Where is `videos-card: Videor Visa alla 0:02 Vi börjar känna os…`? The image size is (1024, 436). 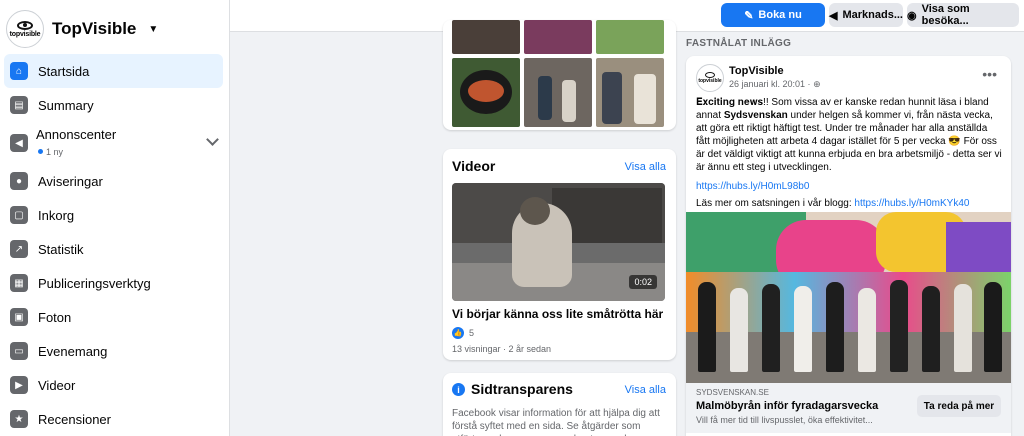 videos-card: Videor Visa alla 0:02 Vi börjar känna os… is located at coordinates (559, 254).